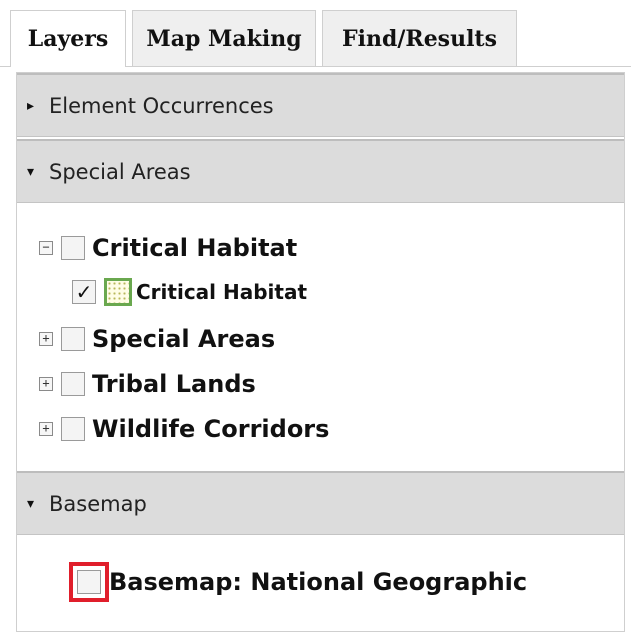  I want to click on layer-group-critical-habitat: − Critical Habitat, so click(168, 248).